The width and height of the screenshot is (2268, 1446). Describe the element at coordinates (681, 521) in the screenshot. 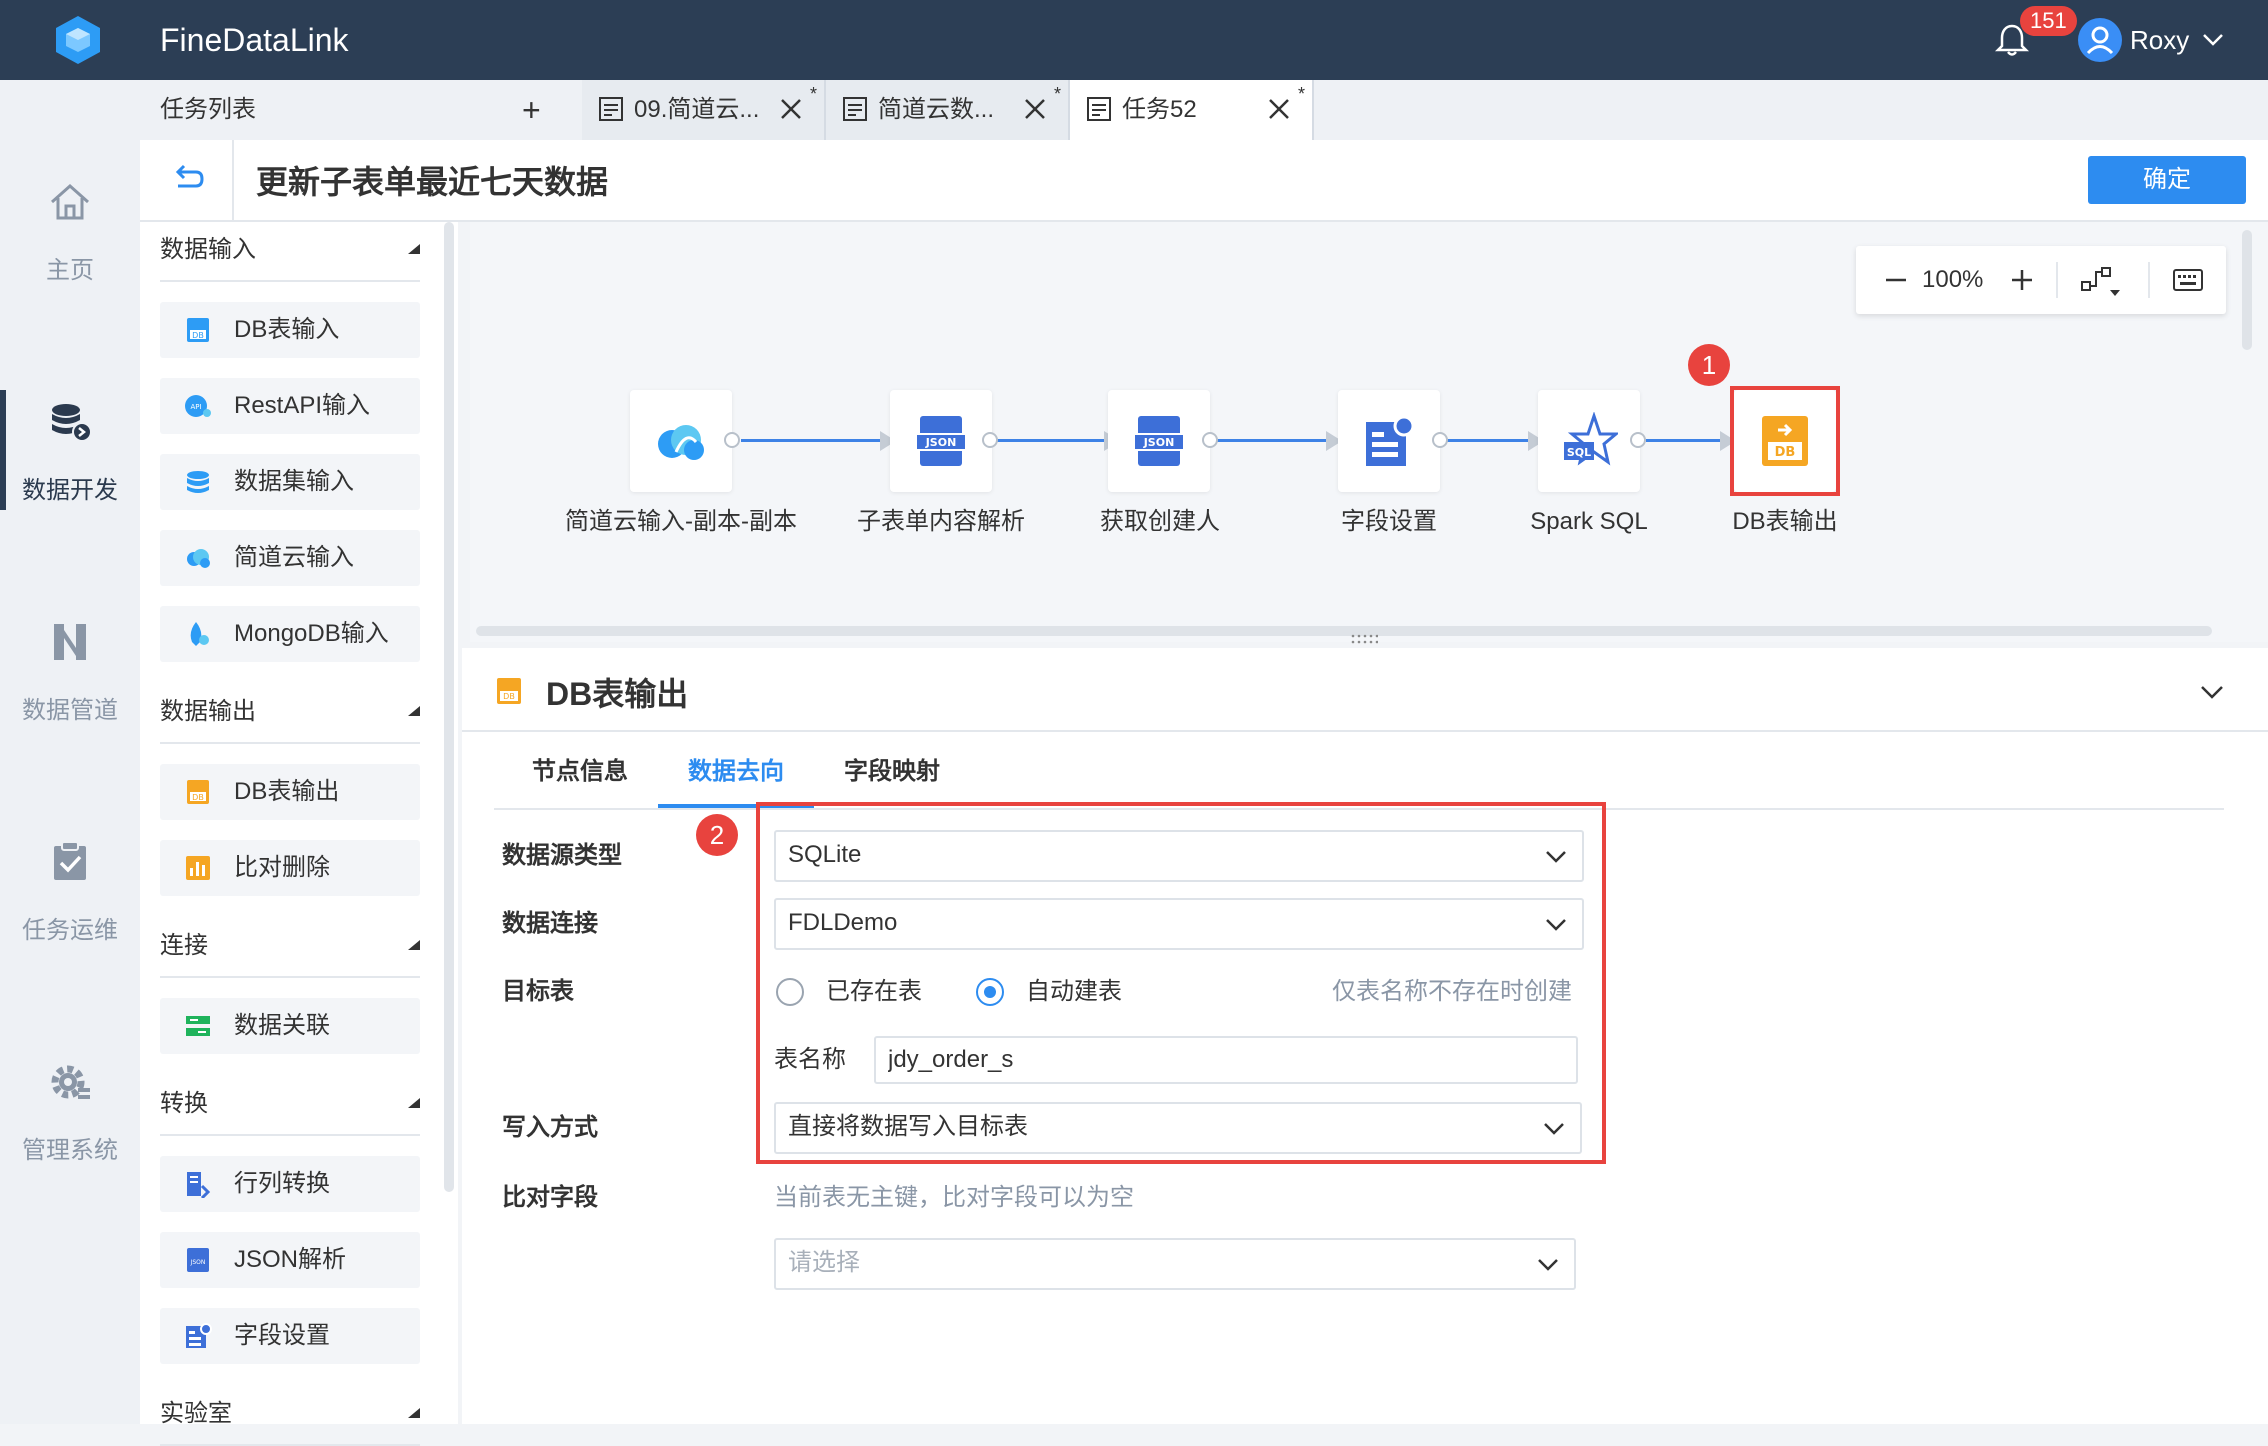

I see `node-label: 简道云输入-副本-副本` at that location.